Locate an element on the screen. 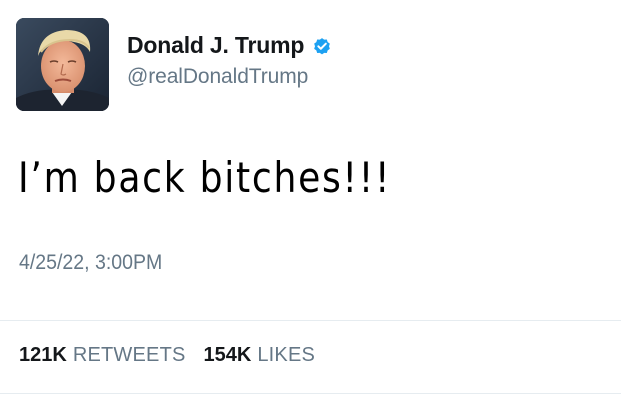 The height and width of the screenshot is (400, 621). engagement-stats: 121K RETWEETS 154K LIKES is located at coordinates (176, 355).